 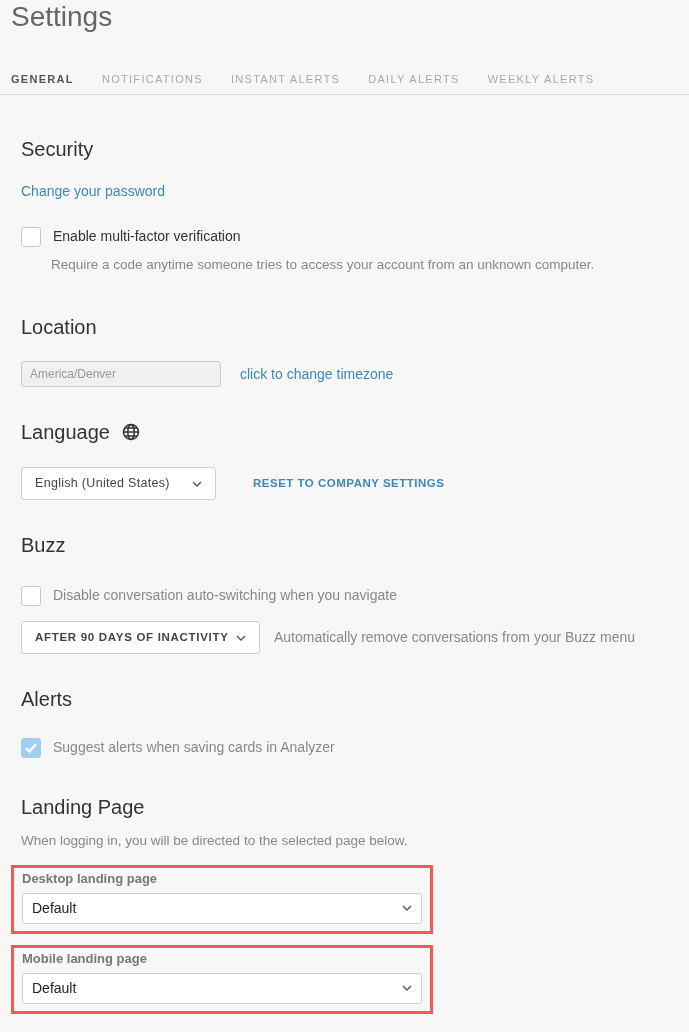 I want to click on help-text: Automatically remove conversations from your Buzz menu, so click(x=455, y=638).